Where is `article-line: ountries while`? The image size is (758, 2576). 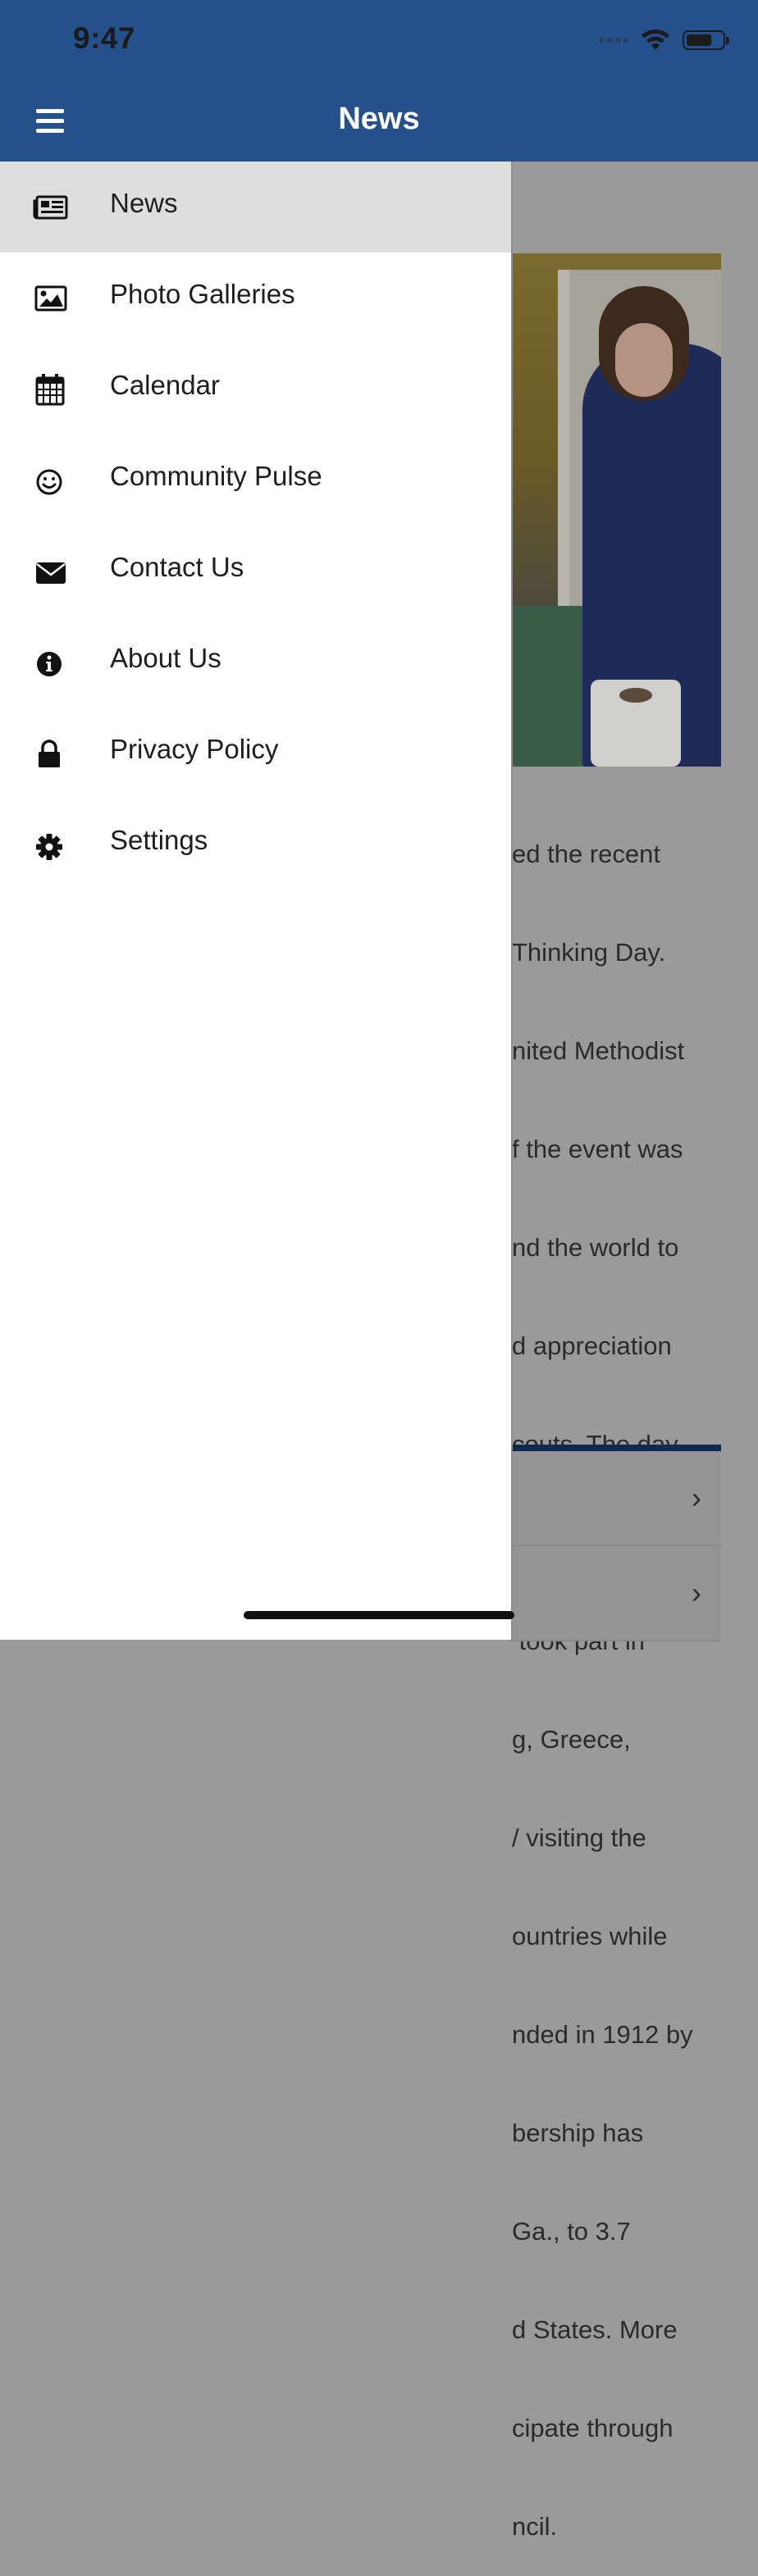 article-line: ountries while is located at coordinates (590, 1936).